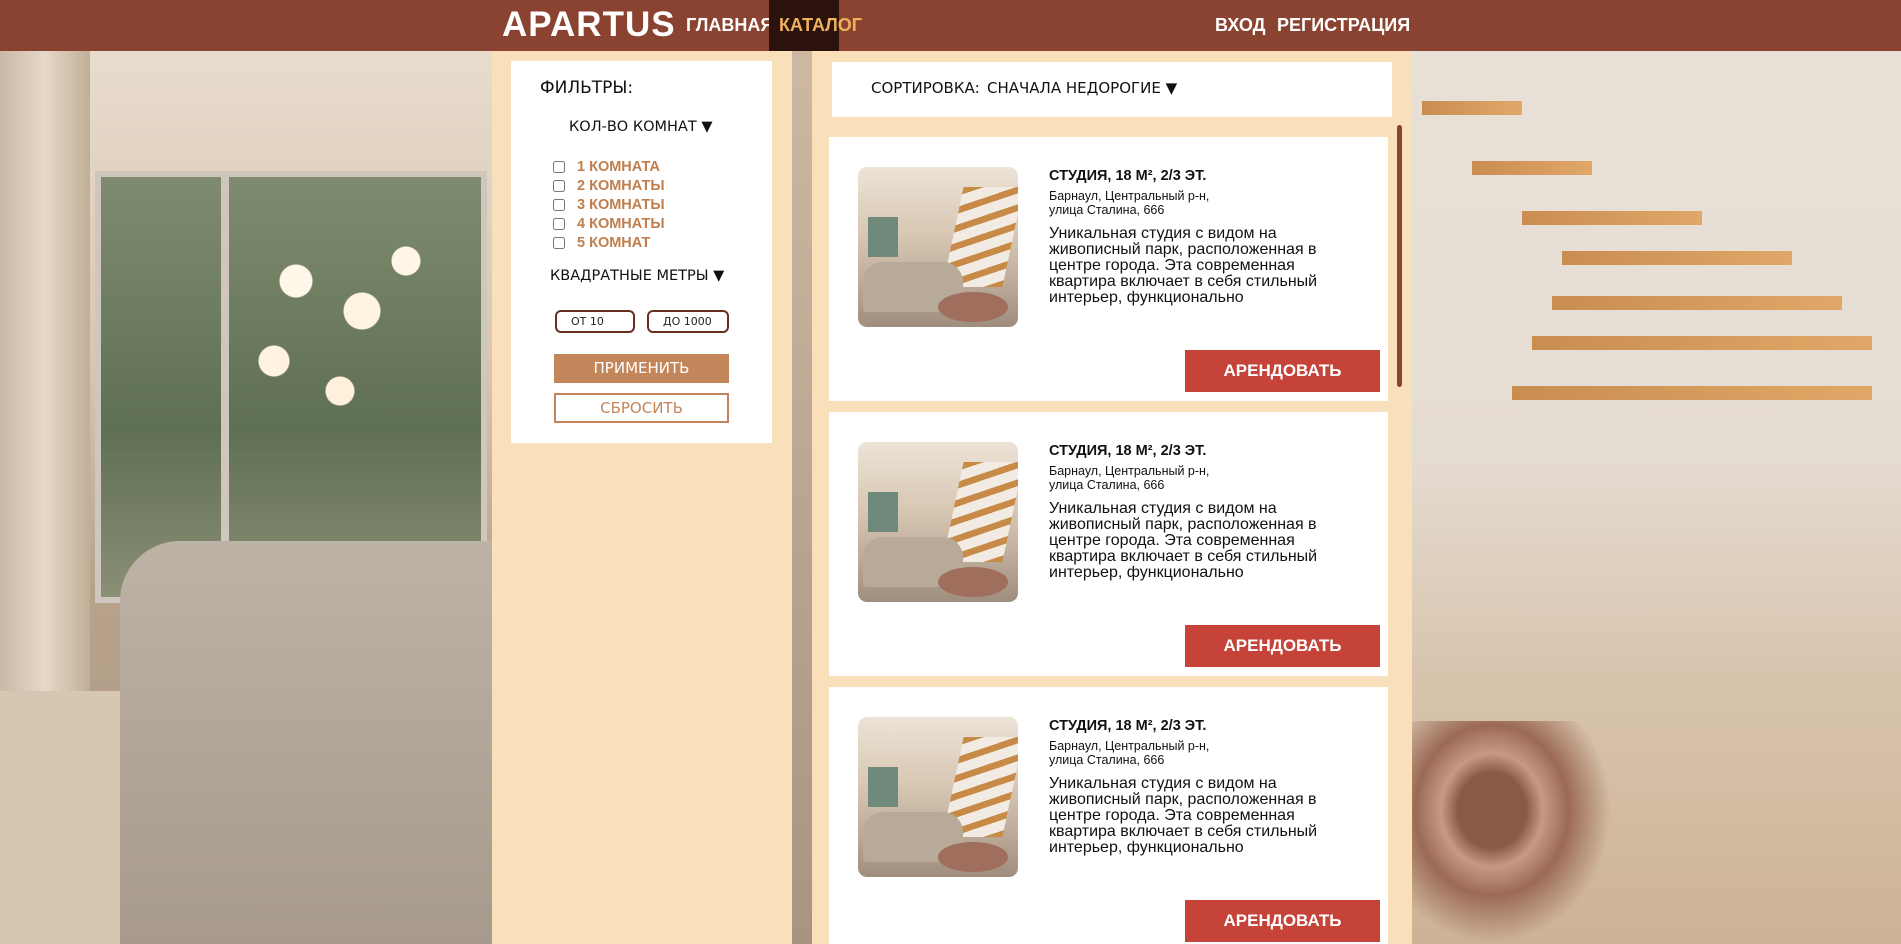 The image size is (1901, 944). Describe the element at coordinates (641, 368) in the screenshot. I see `apply-filters-button: ПРИМЕНИТЬ` at that location.